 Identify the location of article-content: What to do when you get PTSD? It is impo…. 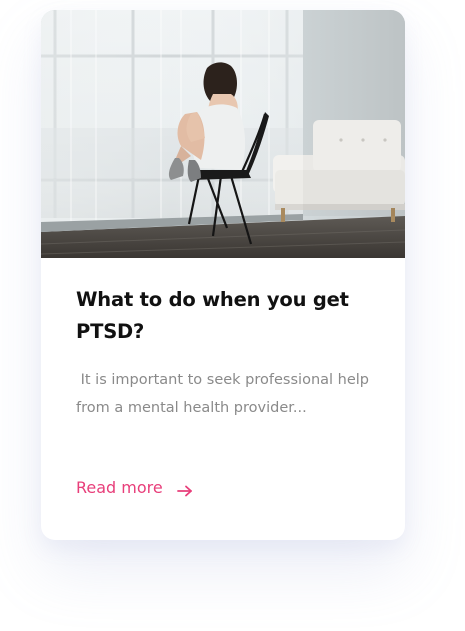
(226, 353).